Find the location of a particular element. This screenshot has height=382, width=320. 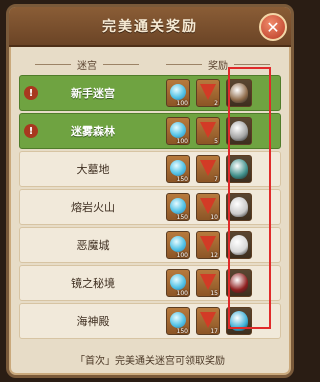

maze-name: 大墓地 is located at coordinates (93, 169).